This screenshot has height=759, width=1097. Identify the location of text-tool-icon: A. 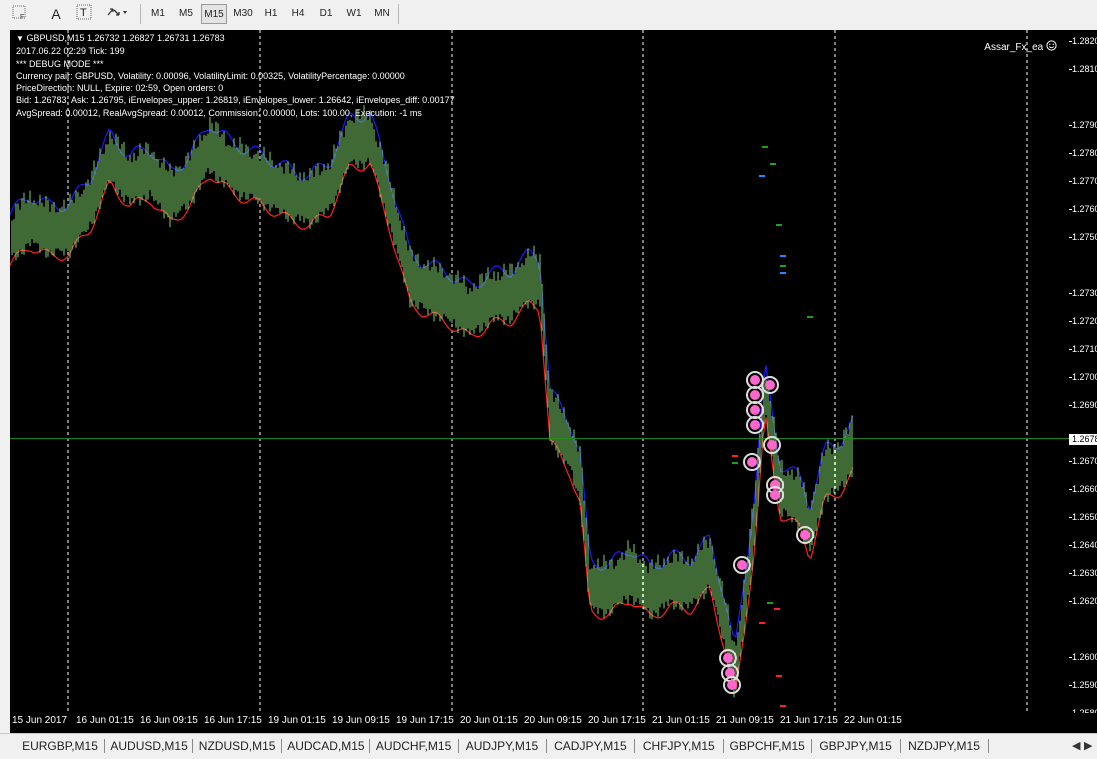
(56, 14).